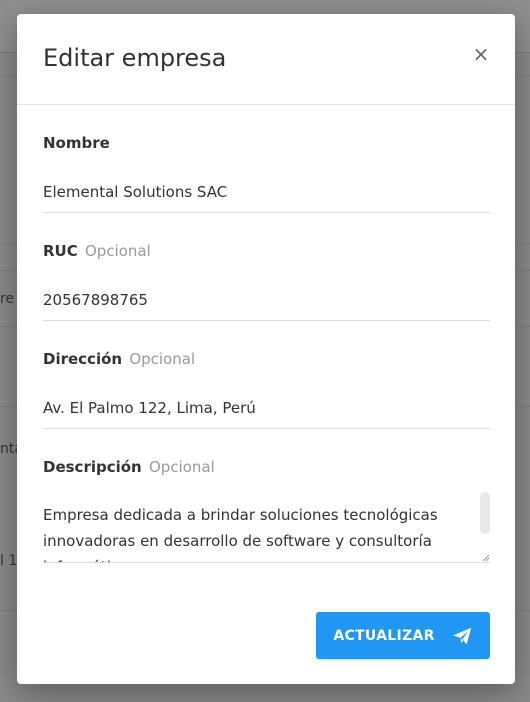 The width and height of the screenshot is (530, 702). I want to click on name-input, so click(266, 192).